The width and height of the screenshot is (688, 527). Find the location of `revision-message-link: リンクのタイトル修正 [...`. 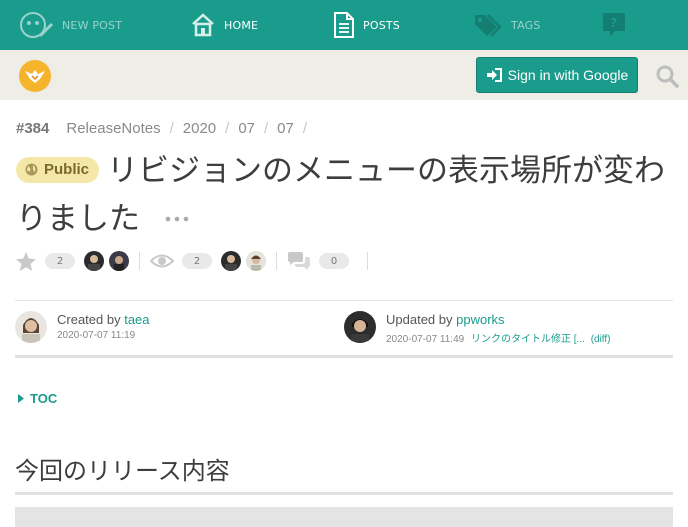

revision-message-link: リンクのタイトル修正 [... is located at coordinates (528, 339).